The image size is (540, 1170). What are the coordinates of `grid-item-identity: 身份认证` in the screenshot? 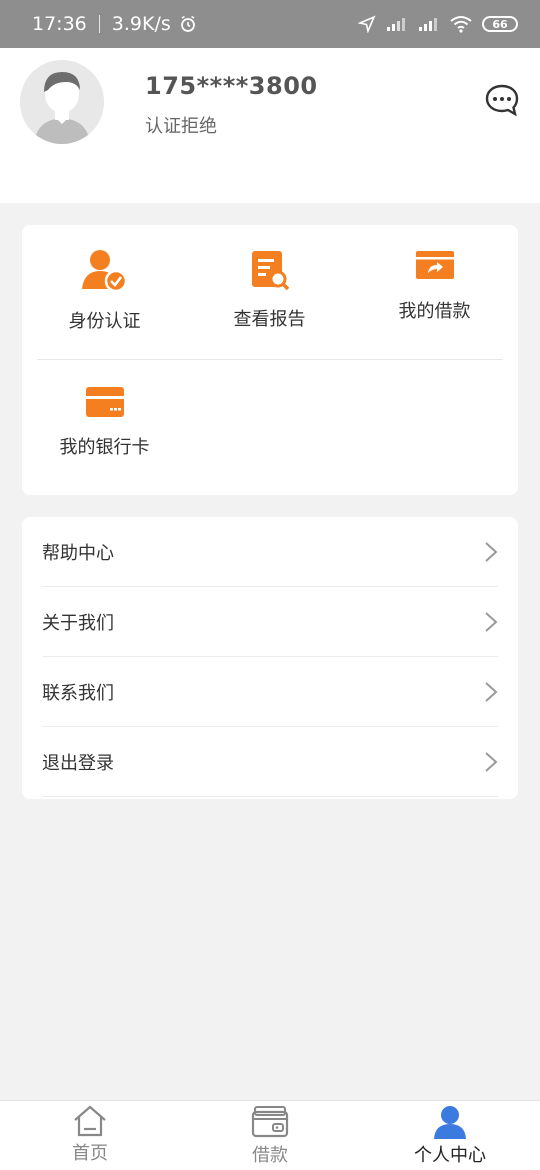 It's located at (104, 291).